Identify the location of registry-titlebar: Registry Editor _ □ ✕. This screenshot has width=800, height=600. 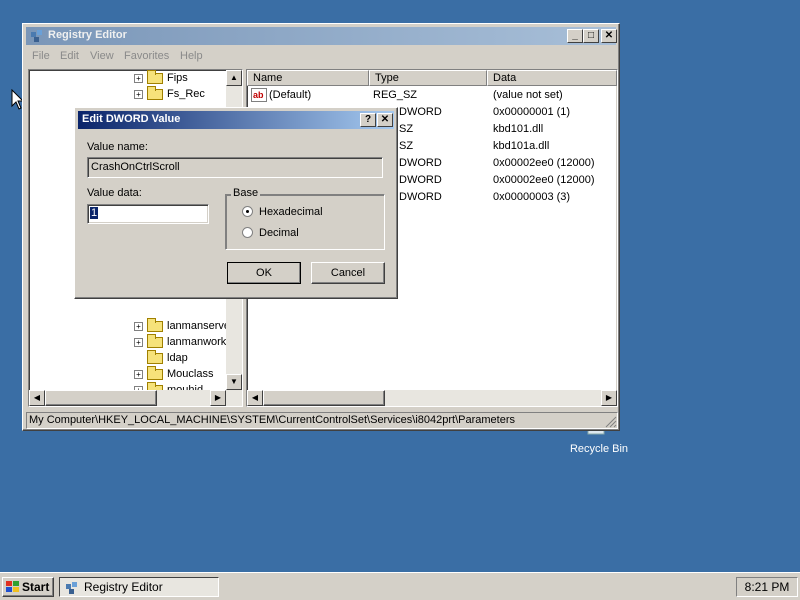
(321, 36).